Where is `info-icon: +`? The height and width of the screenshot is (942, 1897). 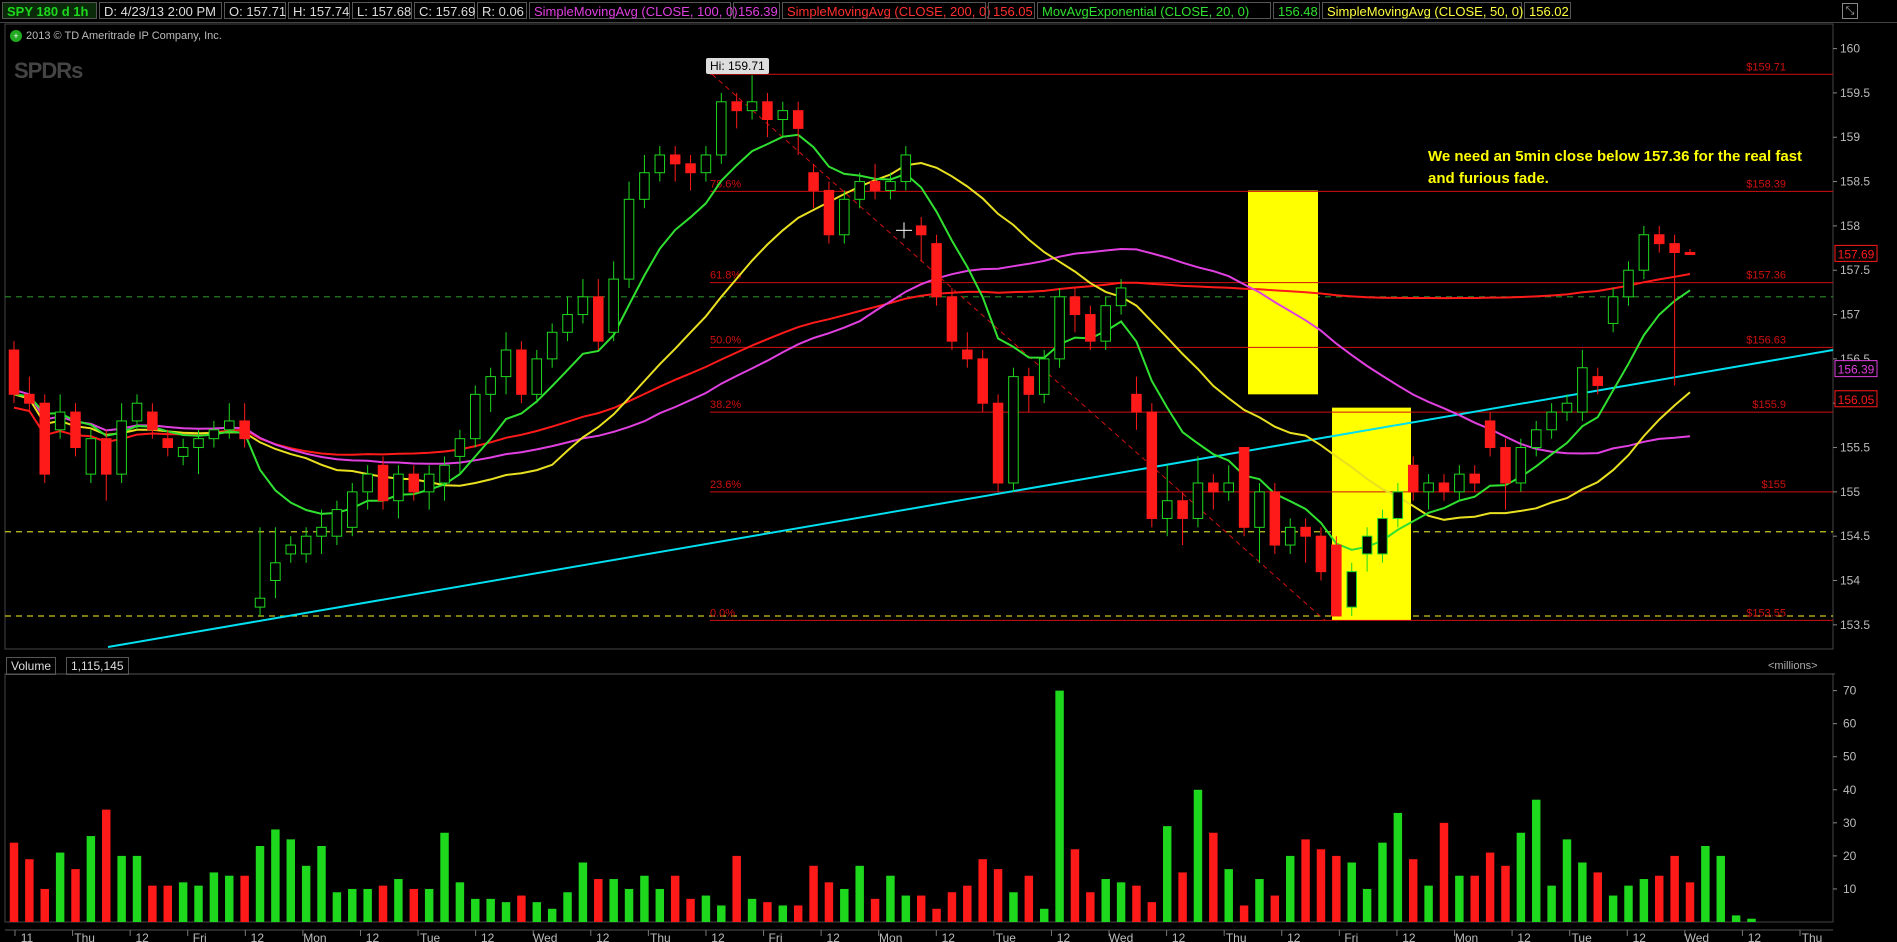 info-icon: + is located at coordinates (16, 36).